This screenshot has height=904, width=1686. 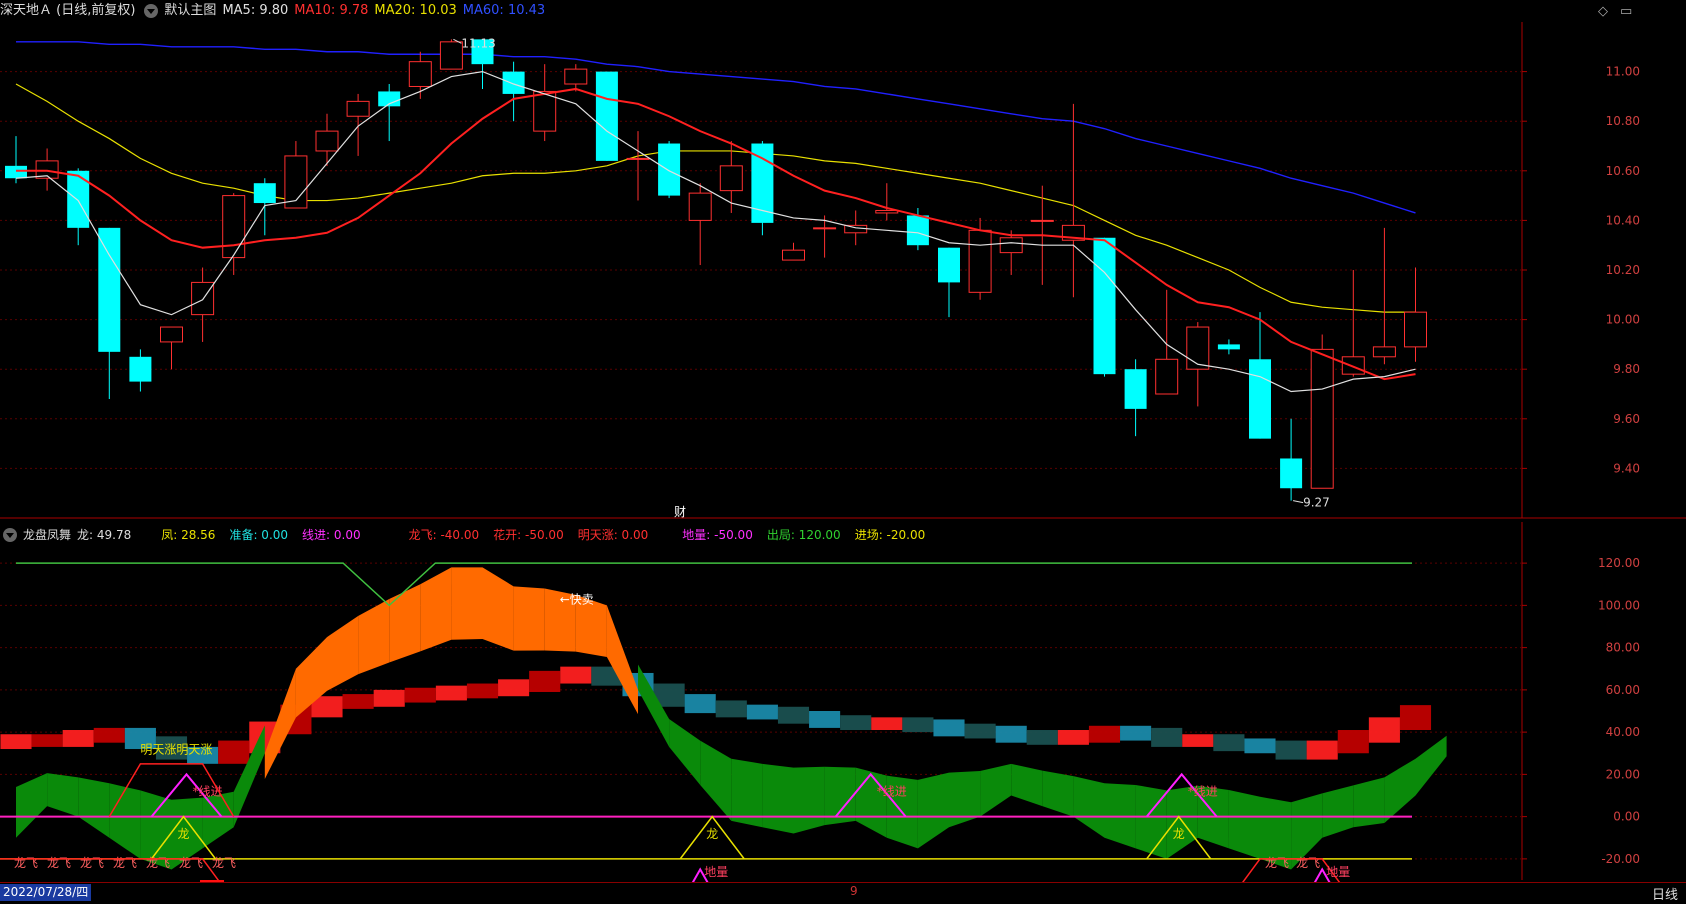 I want to click on current-date: 2022/07/28/四, so click(x=46, y=892).